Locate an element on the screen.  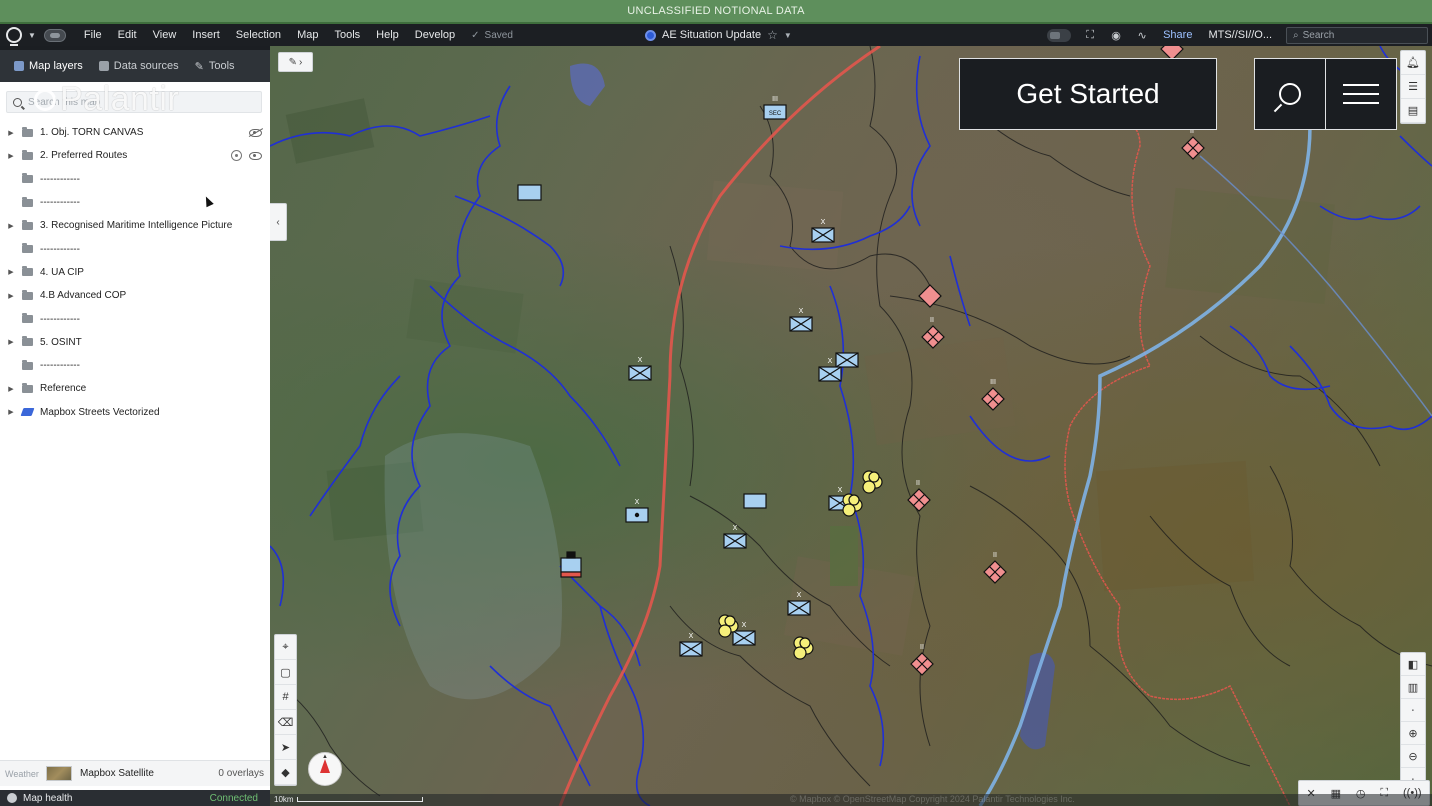
menu-edit: Edit is located at coordinates (127, 35).